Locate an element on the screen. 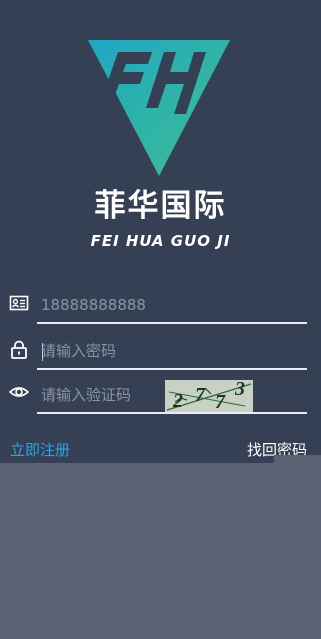 This screenshot has height=639, width=321. password-field is located at coordinates (172, 352).